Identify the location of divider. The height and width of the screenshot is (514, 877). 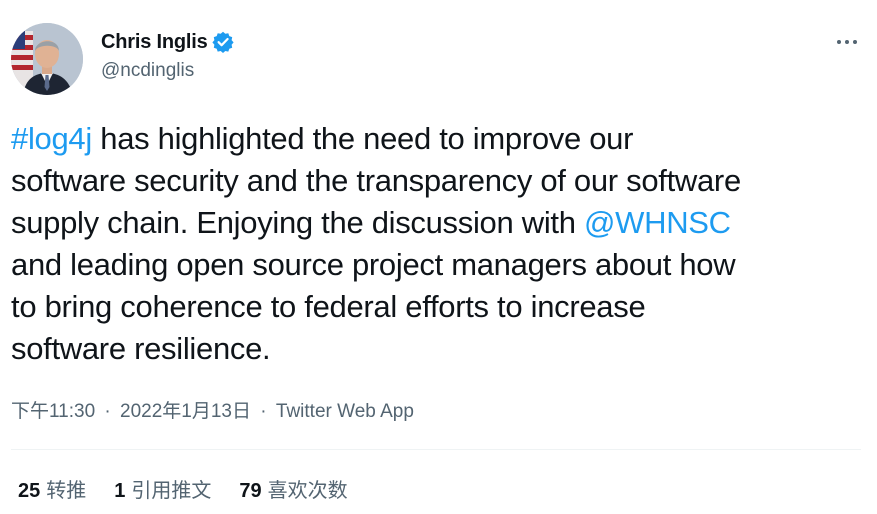
(436, 449).